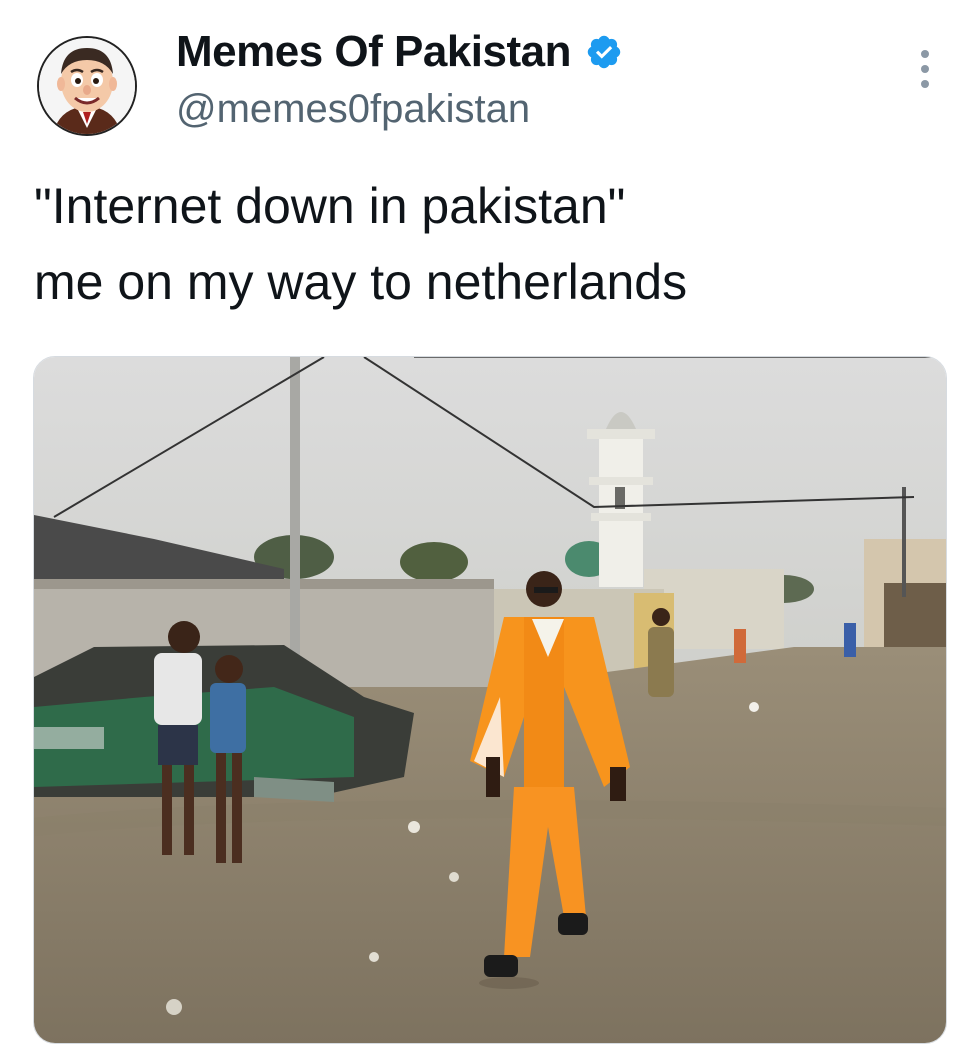 The width and height of the screenshot is (980, 1048). I want to click on more-options-icon, so click(925, 73).